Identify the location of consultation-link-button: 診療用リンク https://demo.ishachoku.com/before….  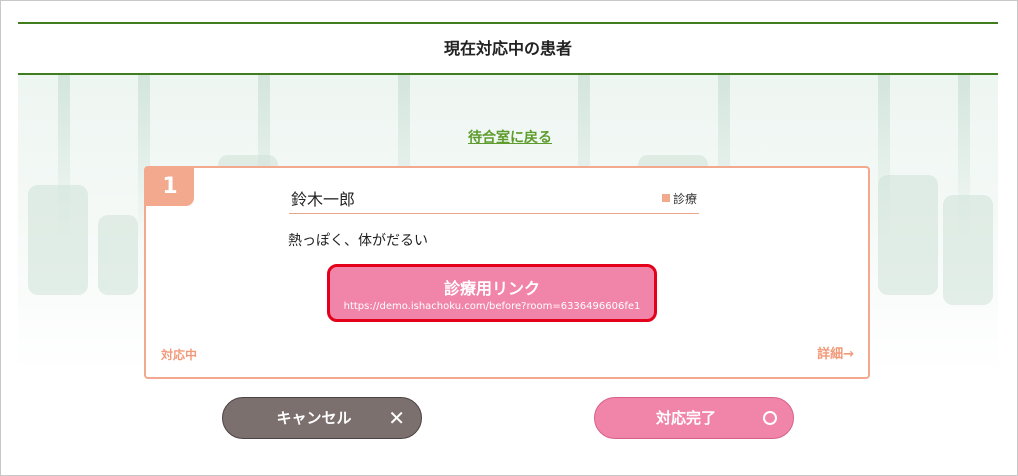
(492, 293).